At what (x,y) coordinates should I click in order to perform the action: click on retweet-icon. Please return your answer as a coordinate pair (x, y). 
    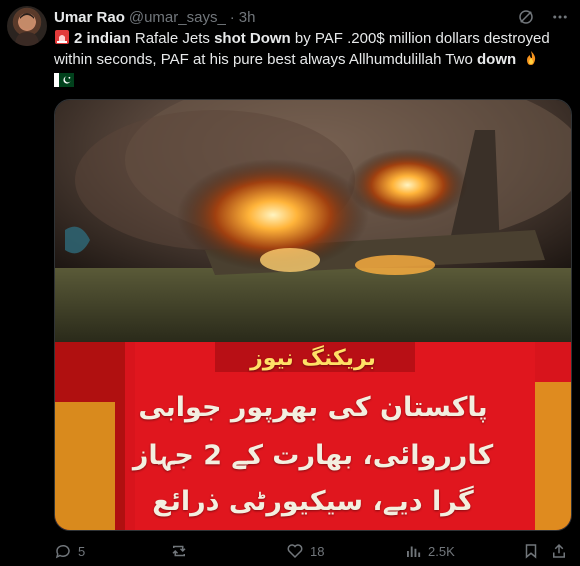
    Looking at the image, I should click on (179, 551).